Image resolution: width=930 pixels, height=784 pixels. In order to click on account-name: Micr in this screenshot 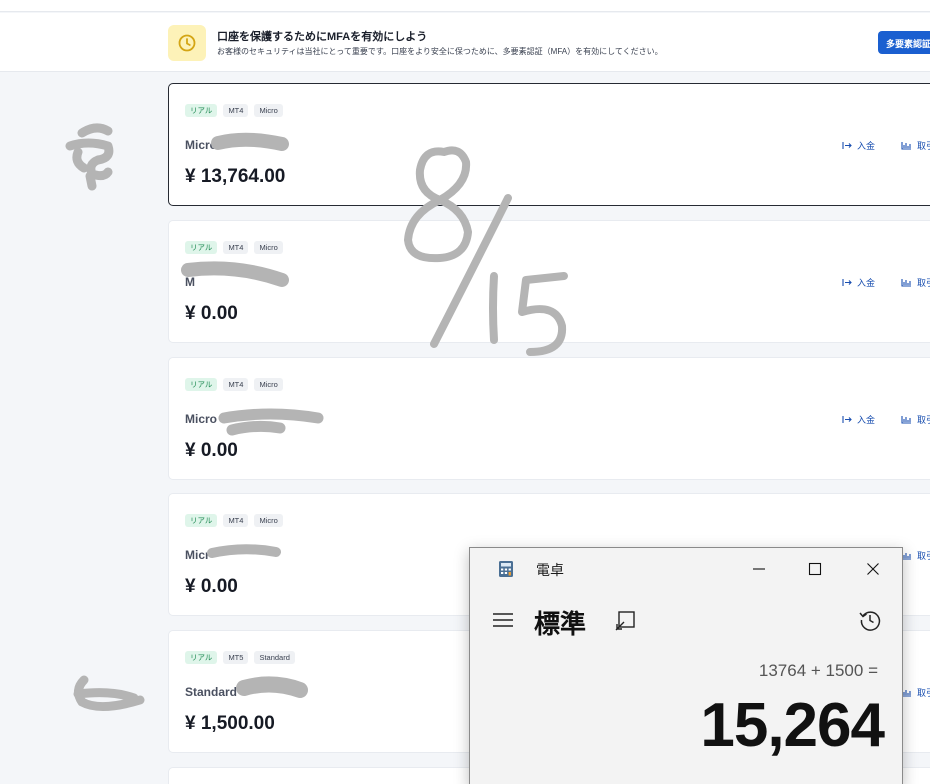, I will do `click(197, 555)`.